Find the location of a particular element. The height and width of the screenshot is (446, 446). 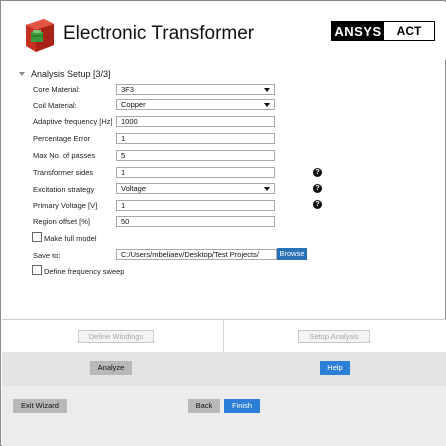

max-passes-label: Max No. of passes is located at coordinates (64, 155).